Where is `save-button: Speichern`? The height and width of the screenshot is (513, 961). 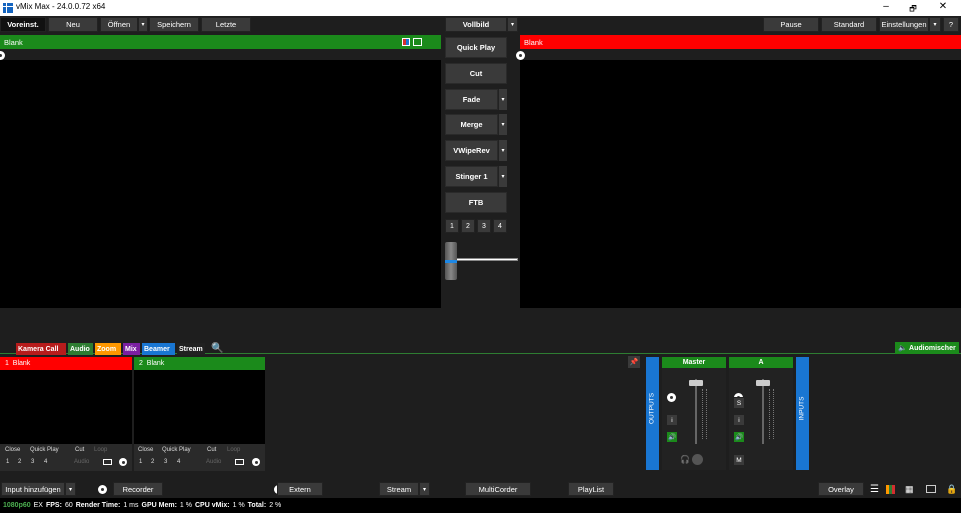
save-button: Speichern is located at coordinates (174, 24).